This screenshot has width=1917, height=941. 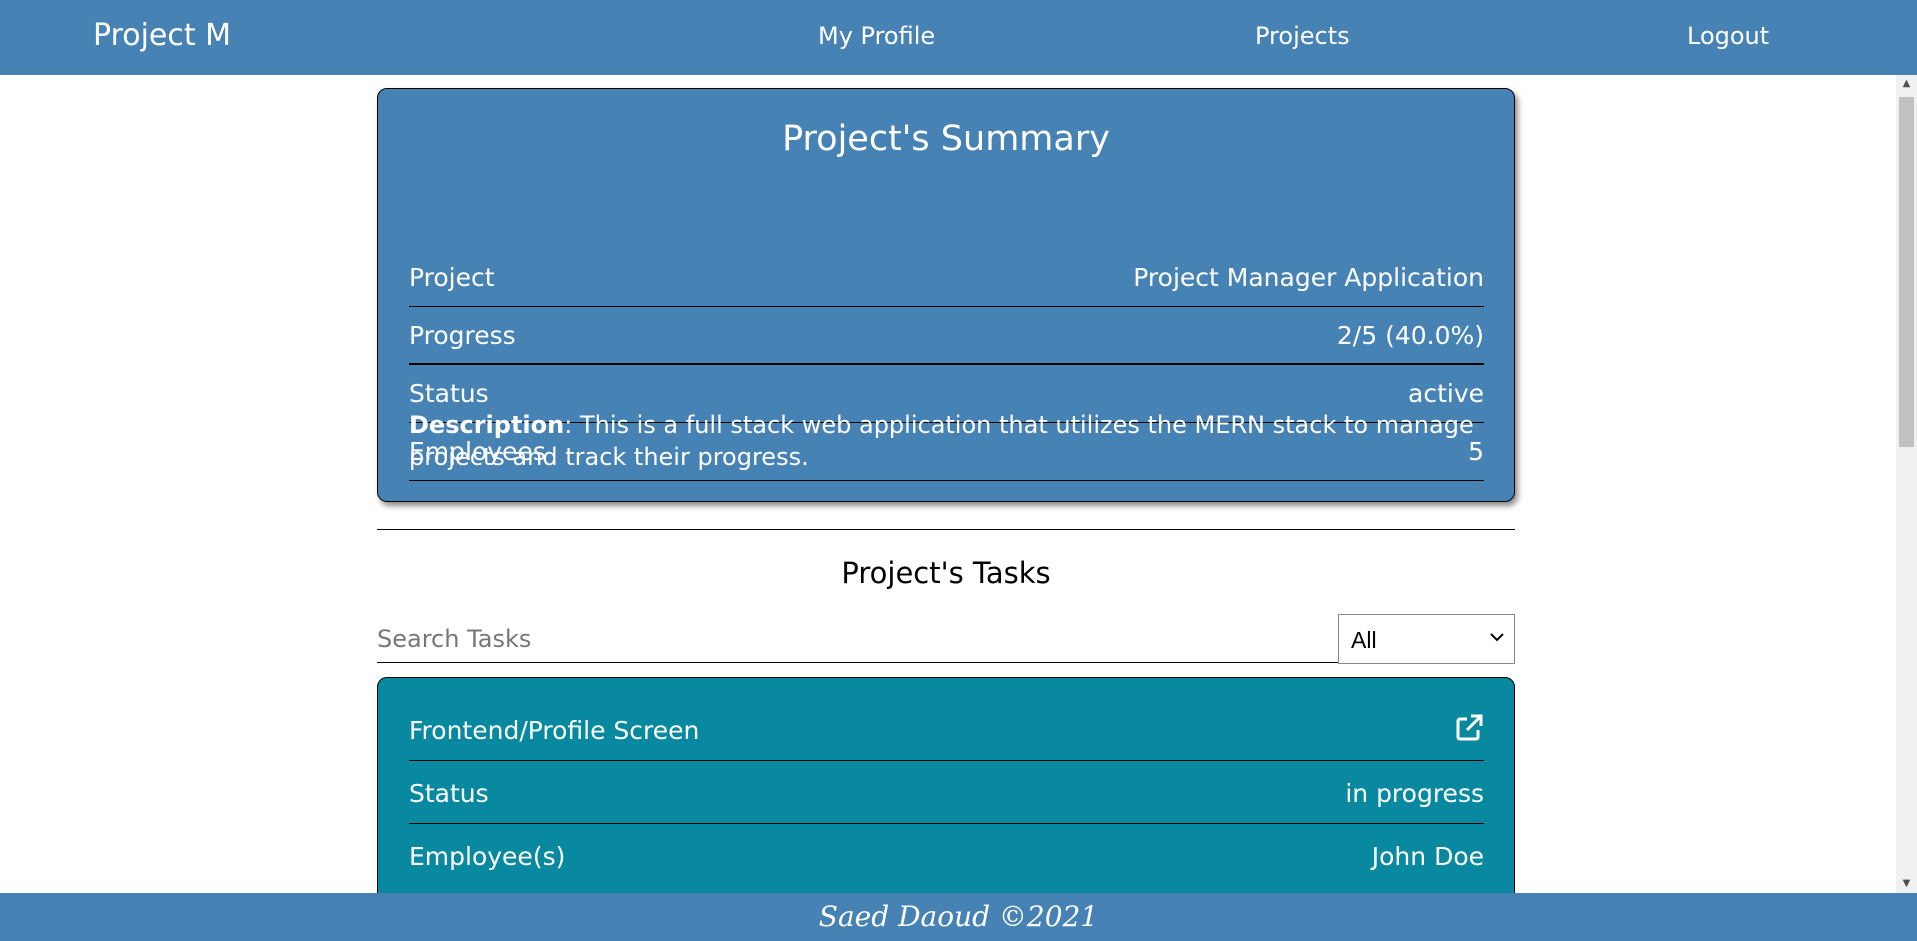 I want to click on task-name-row: Frontend/Profile Screen, so click(x=946, y=729).